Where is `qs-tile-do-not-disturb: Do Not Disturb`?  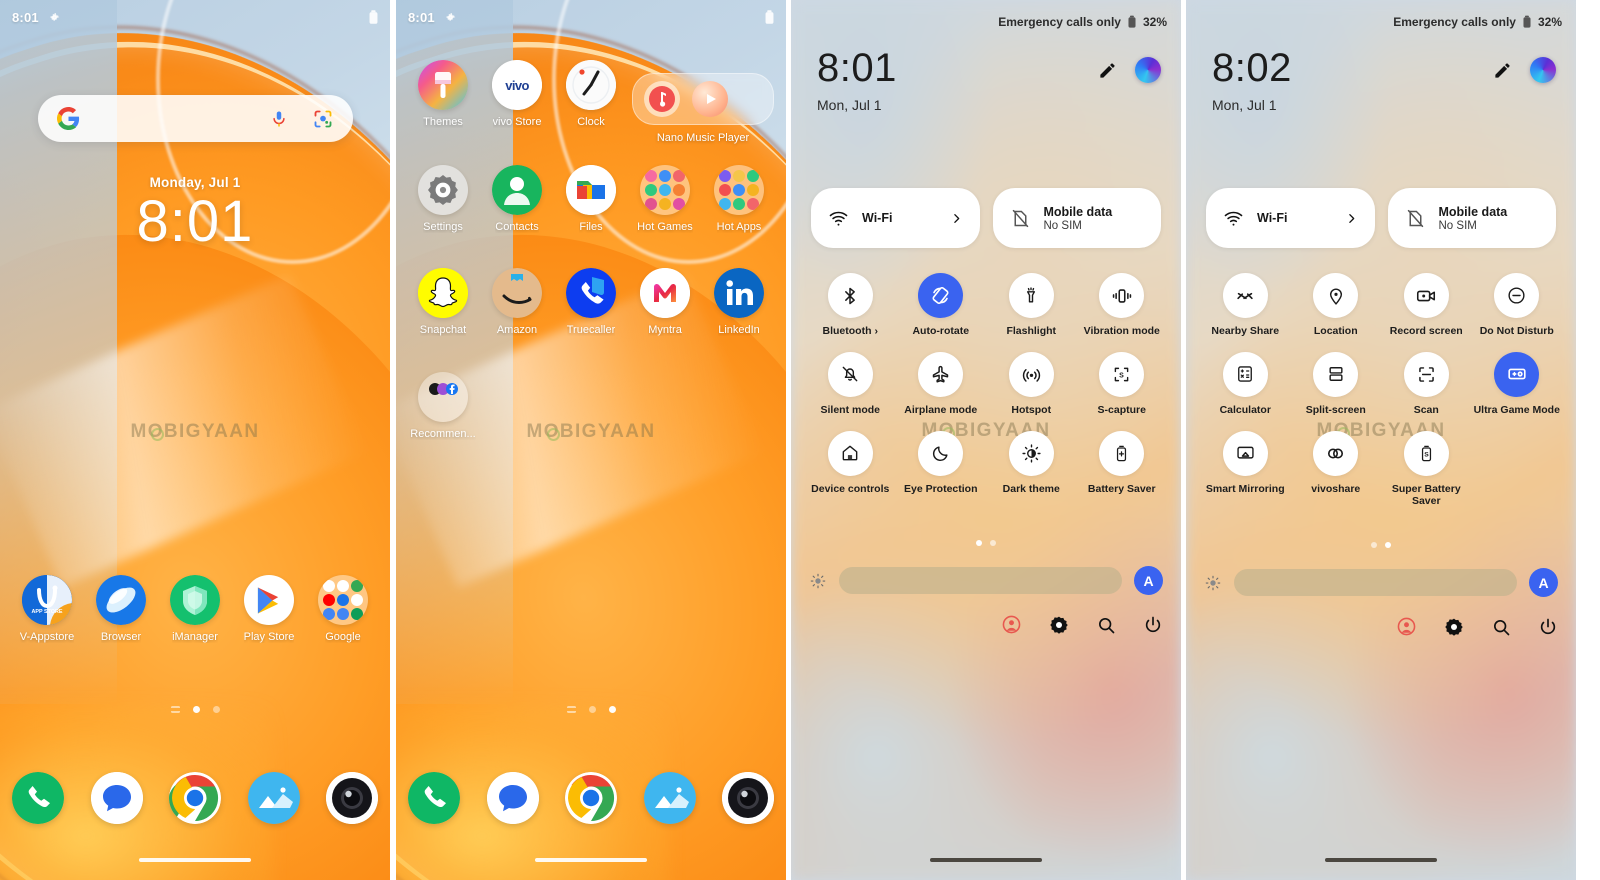
qs-tile-do-not-disturb: Do Not Disturb is located at coordinates (1517, 305).